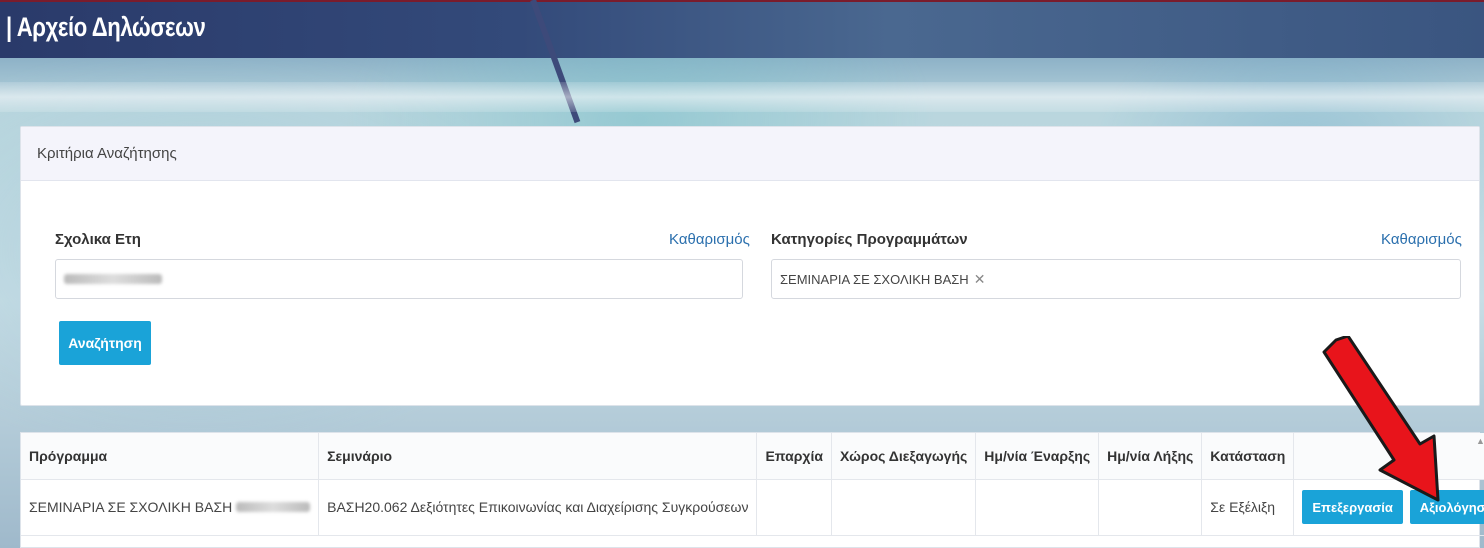 The height and width of the screenshot is (548, 1484). Describe the element at coordinates (98, 239) in the screenshot. I see `school-years-label: Σχολικα Ετη` at that location.